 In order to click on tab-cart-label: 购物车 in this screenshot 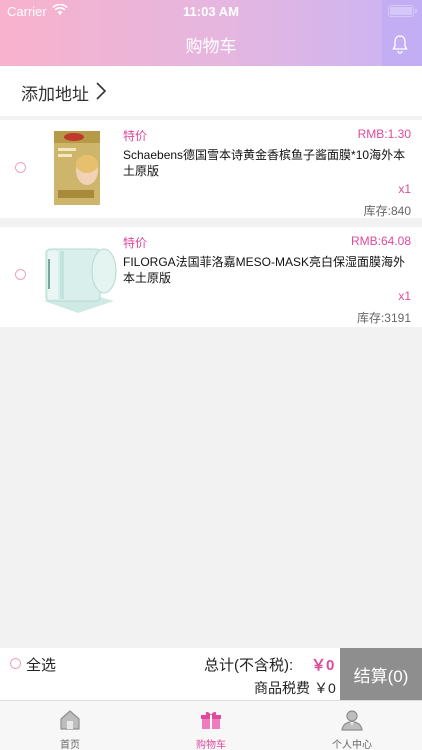, I will do `click(211, 745)`.